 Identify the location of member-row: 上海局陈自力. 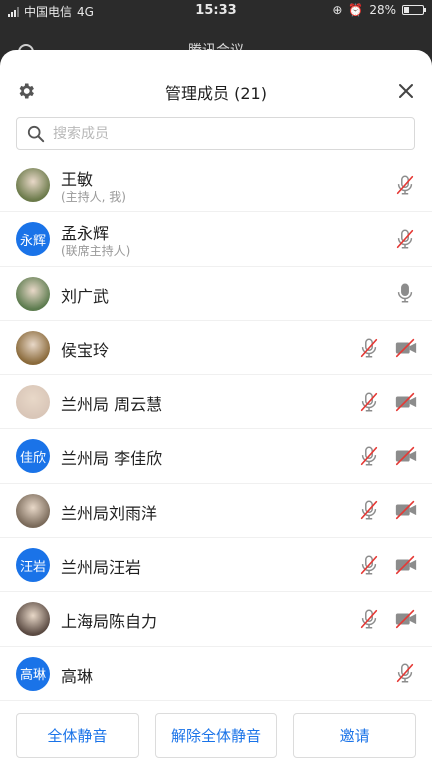
(216, 619).